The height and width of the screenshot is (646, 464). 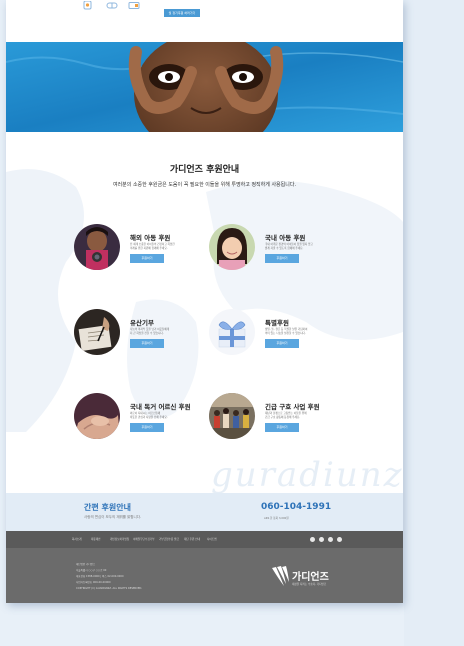 I want to click on footer-logo-text: 가디언즈, so click(x=310, y=577).